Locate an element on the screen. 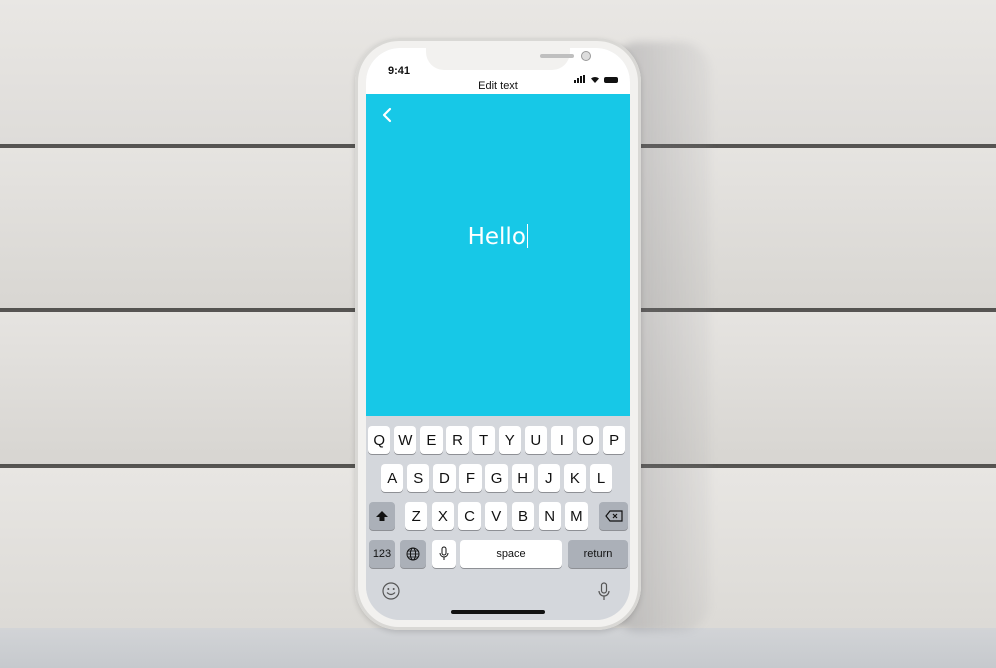 The image size is (996, 668). shift-key is located at coordinates (382, 516).